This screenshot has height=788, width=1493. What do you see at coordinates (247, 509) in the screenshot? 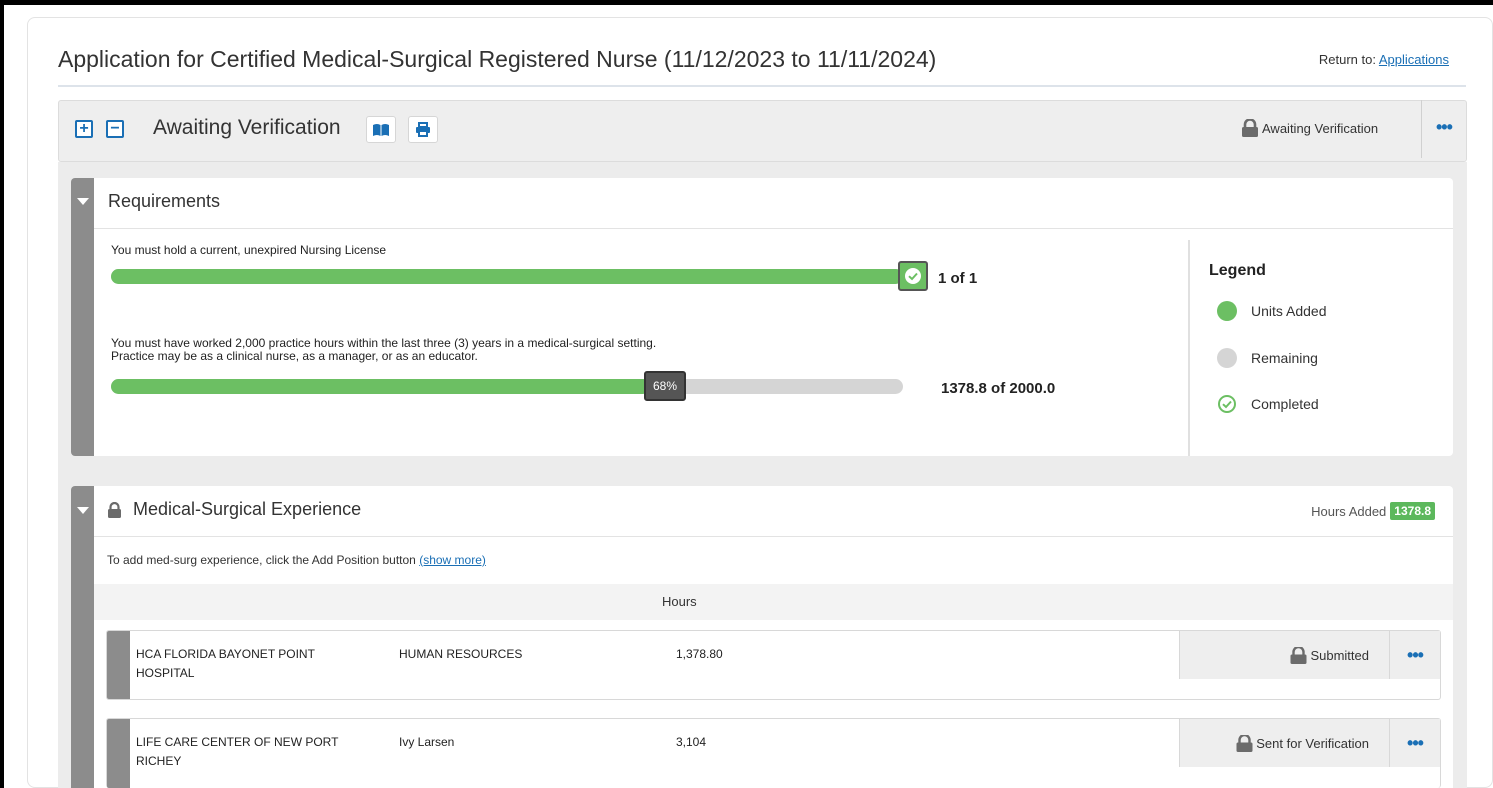
I see `experience-title: Medical-Surgical Experience` at bounding box center [247, 509].